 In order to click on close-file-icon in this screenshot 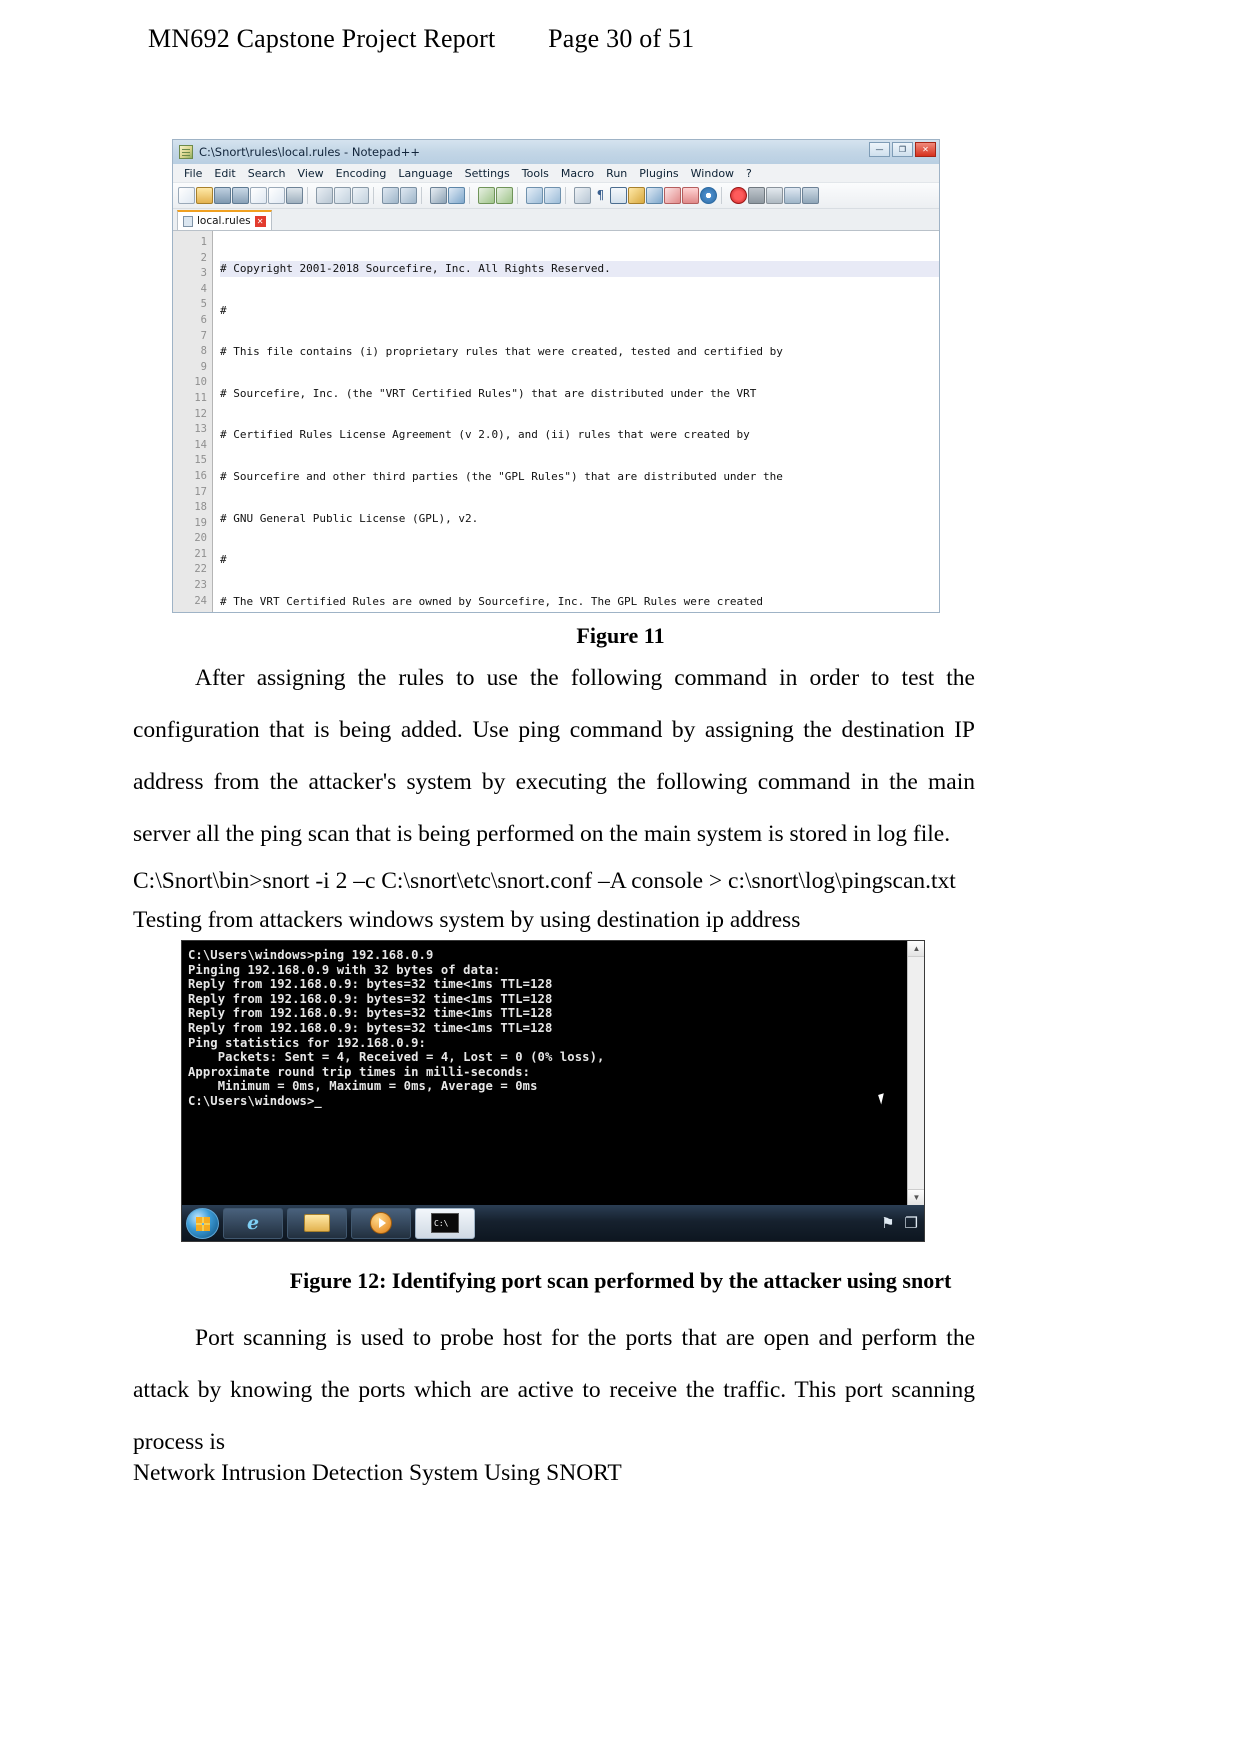, I will do `click(258, 195)`.